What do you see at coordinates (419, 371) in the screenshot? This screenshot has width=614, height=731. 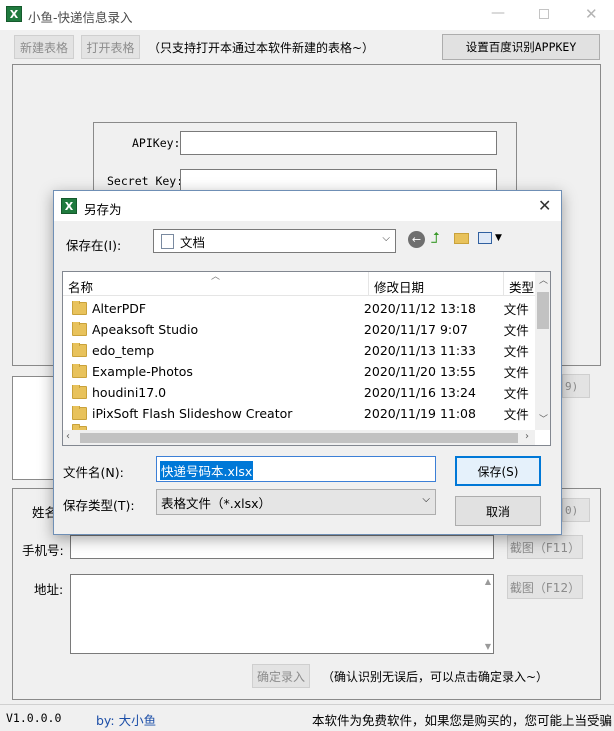 I see `file-modified: 2020/11/20 13:55` at bounding box center [419, 371].